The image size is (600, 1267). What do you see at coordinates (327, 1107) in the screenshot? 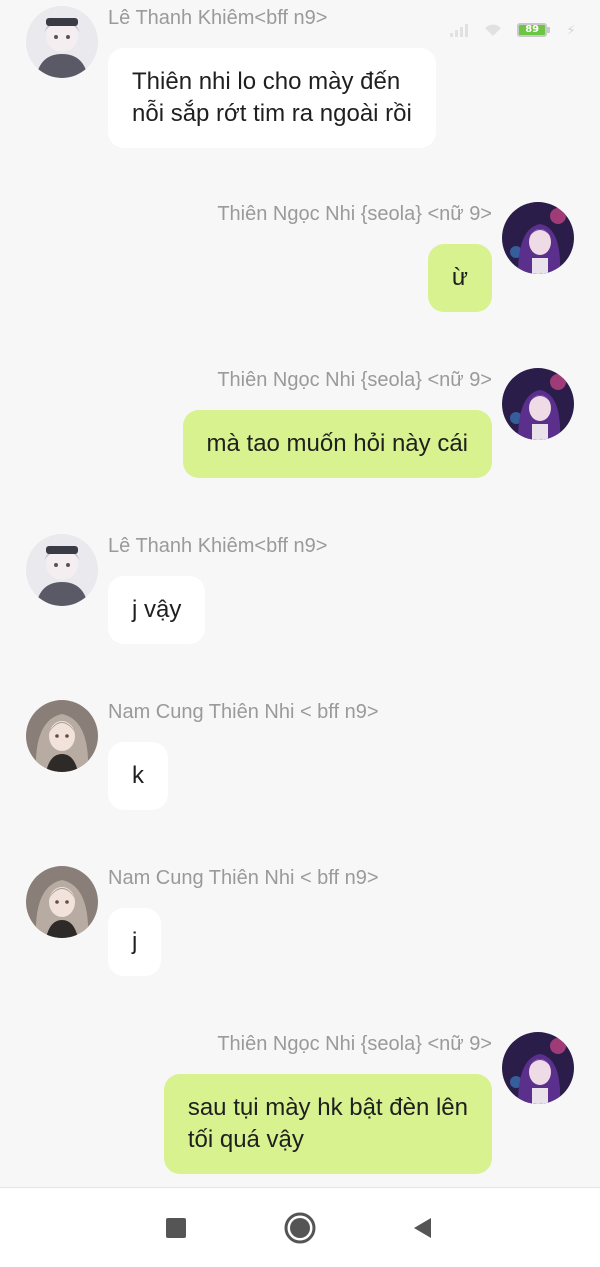
I see `message-text-line: sau tụi mày hk bật đèn lên` at bounding box center [327, 1107].